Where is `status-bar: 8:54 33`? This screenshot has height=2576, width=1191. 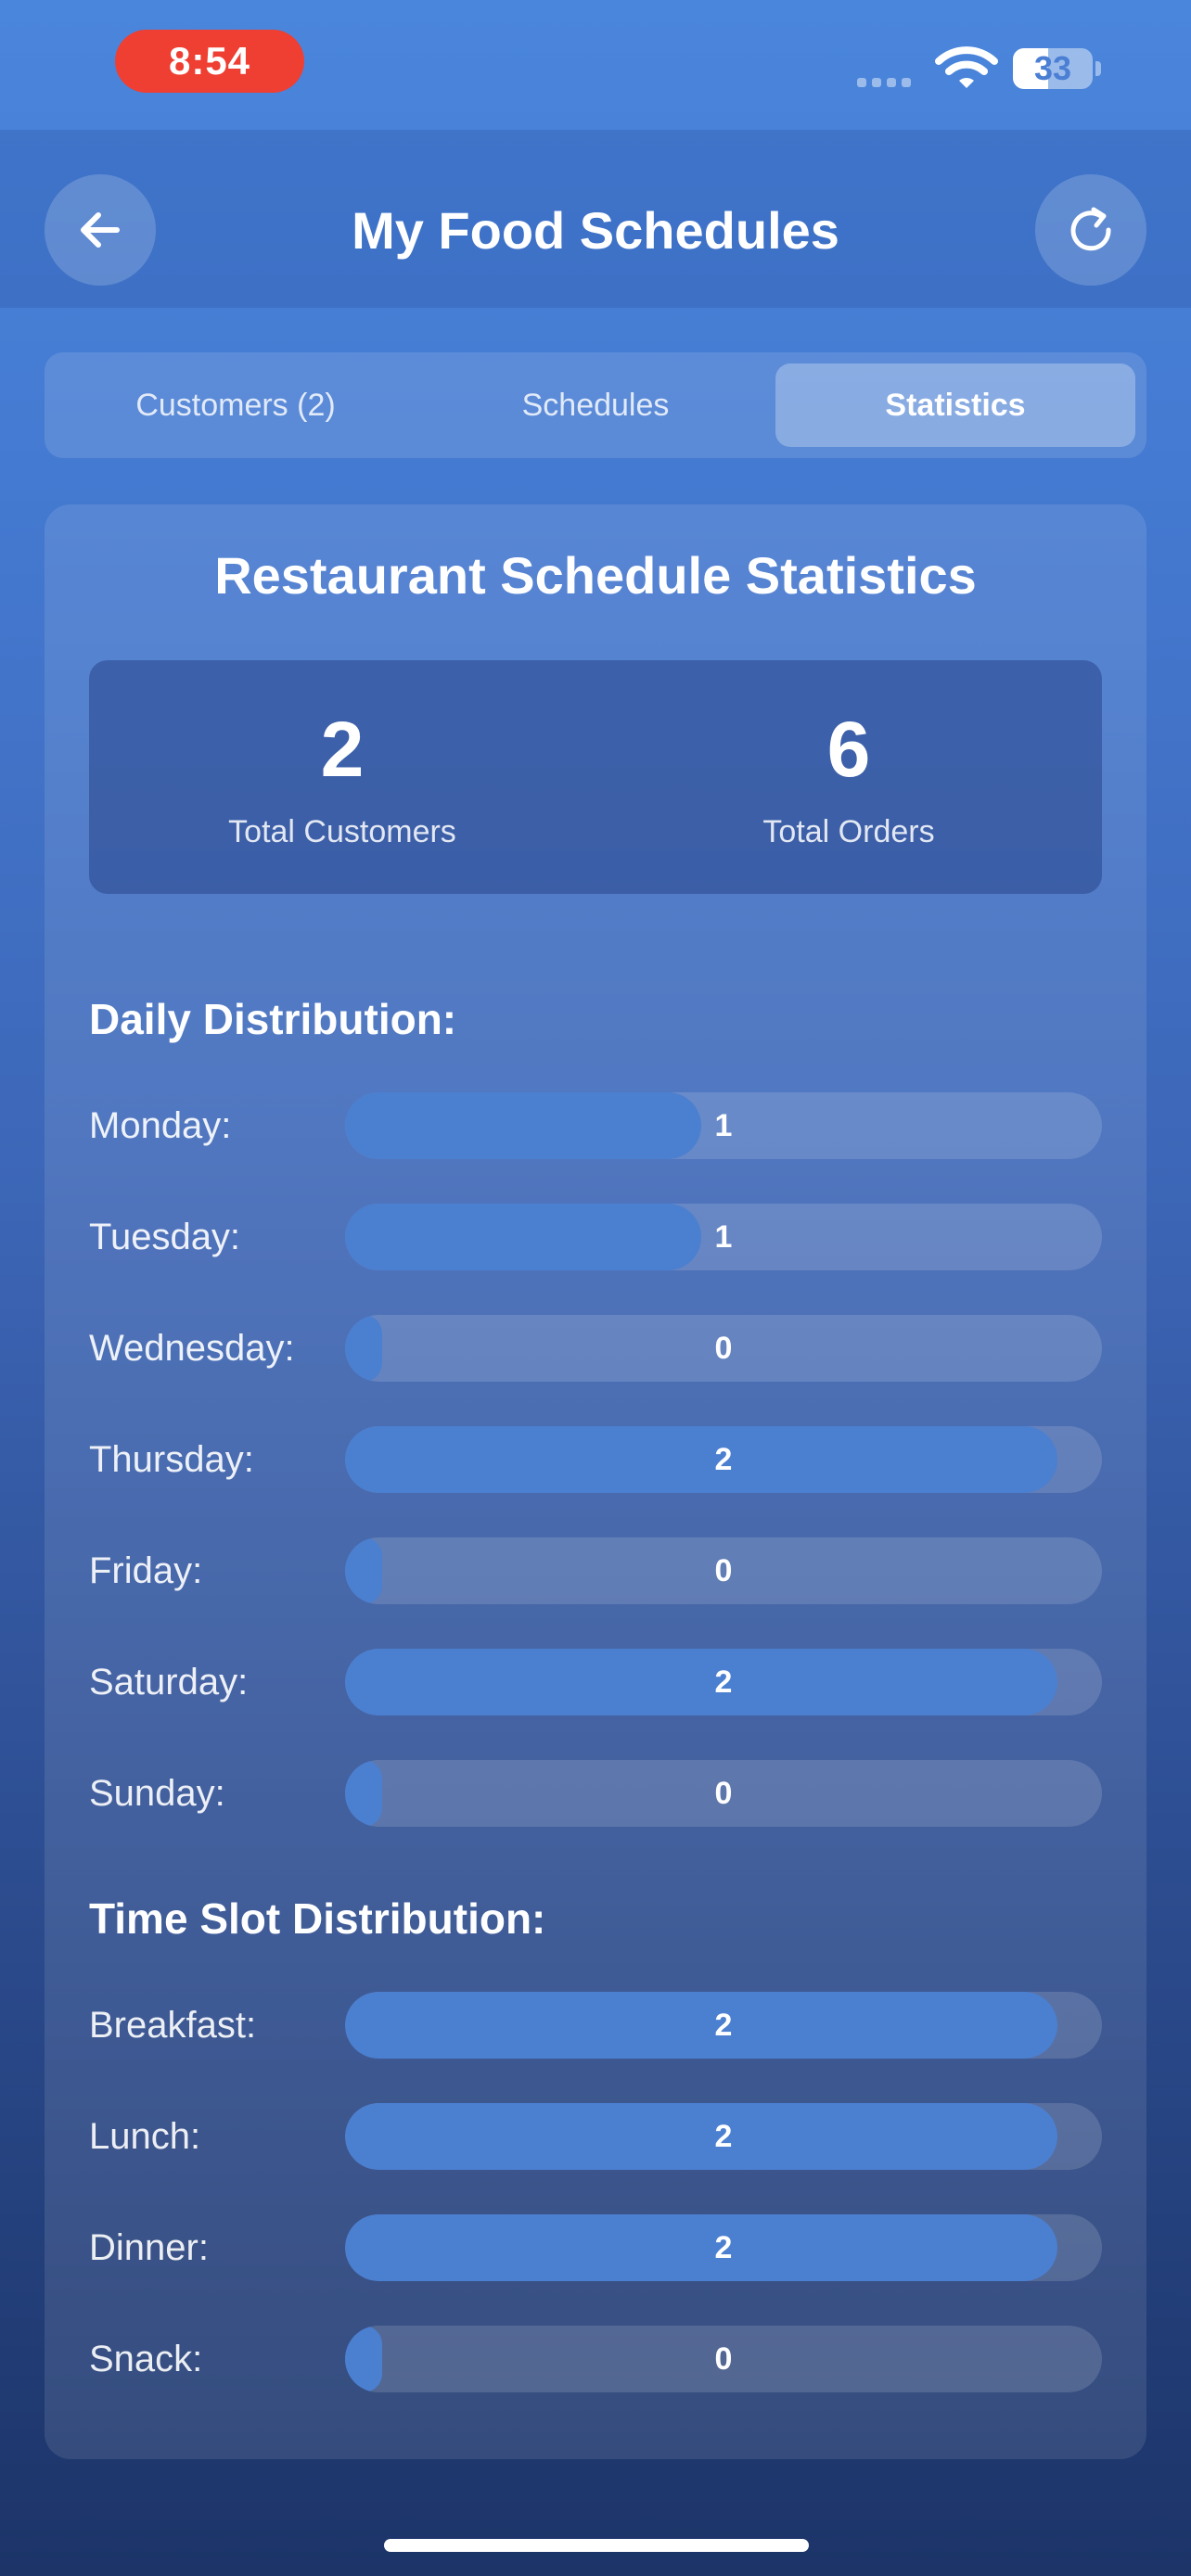
status-bar: 8:54 33 is located at coordinates (595, 65).